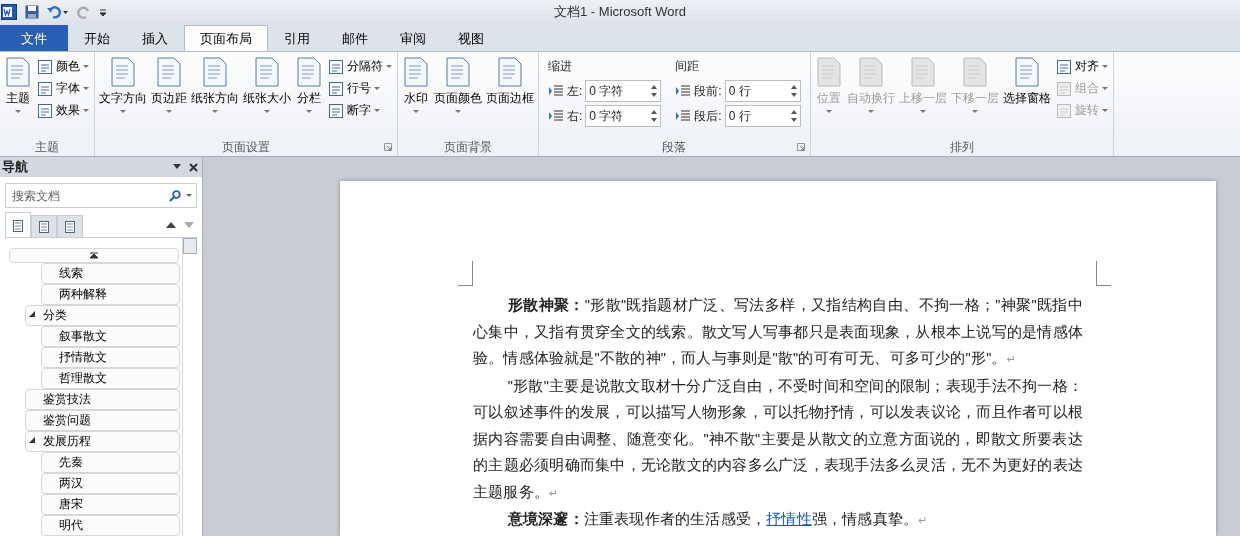 Image resolution: width=1240 pixels, height=536 pixels. What do you see at coordinates (110, 504) in the screenshot?
I see `heading-item: 唐宋` at bounding box center [110, 504].